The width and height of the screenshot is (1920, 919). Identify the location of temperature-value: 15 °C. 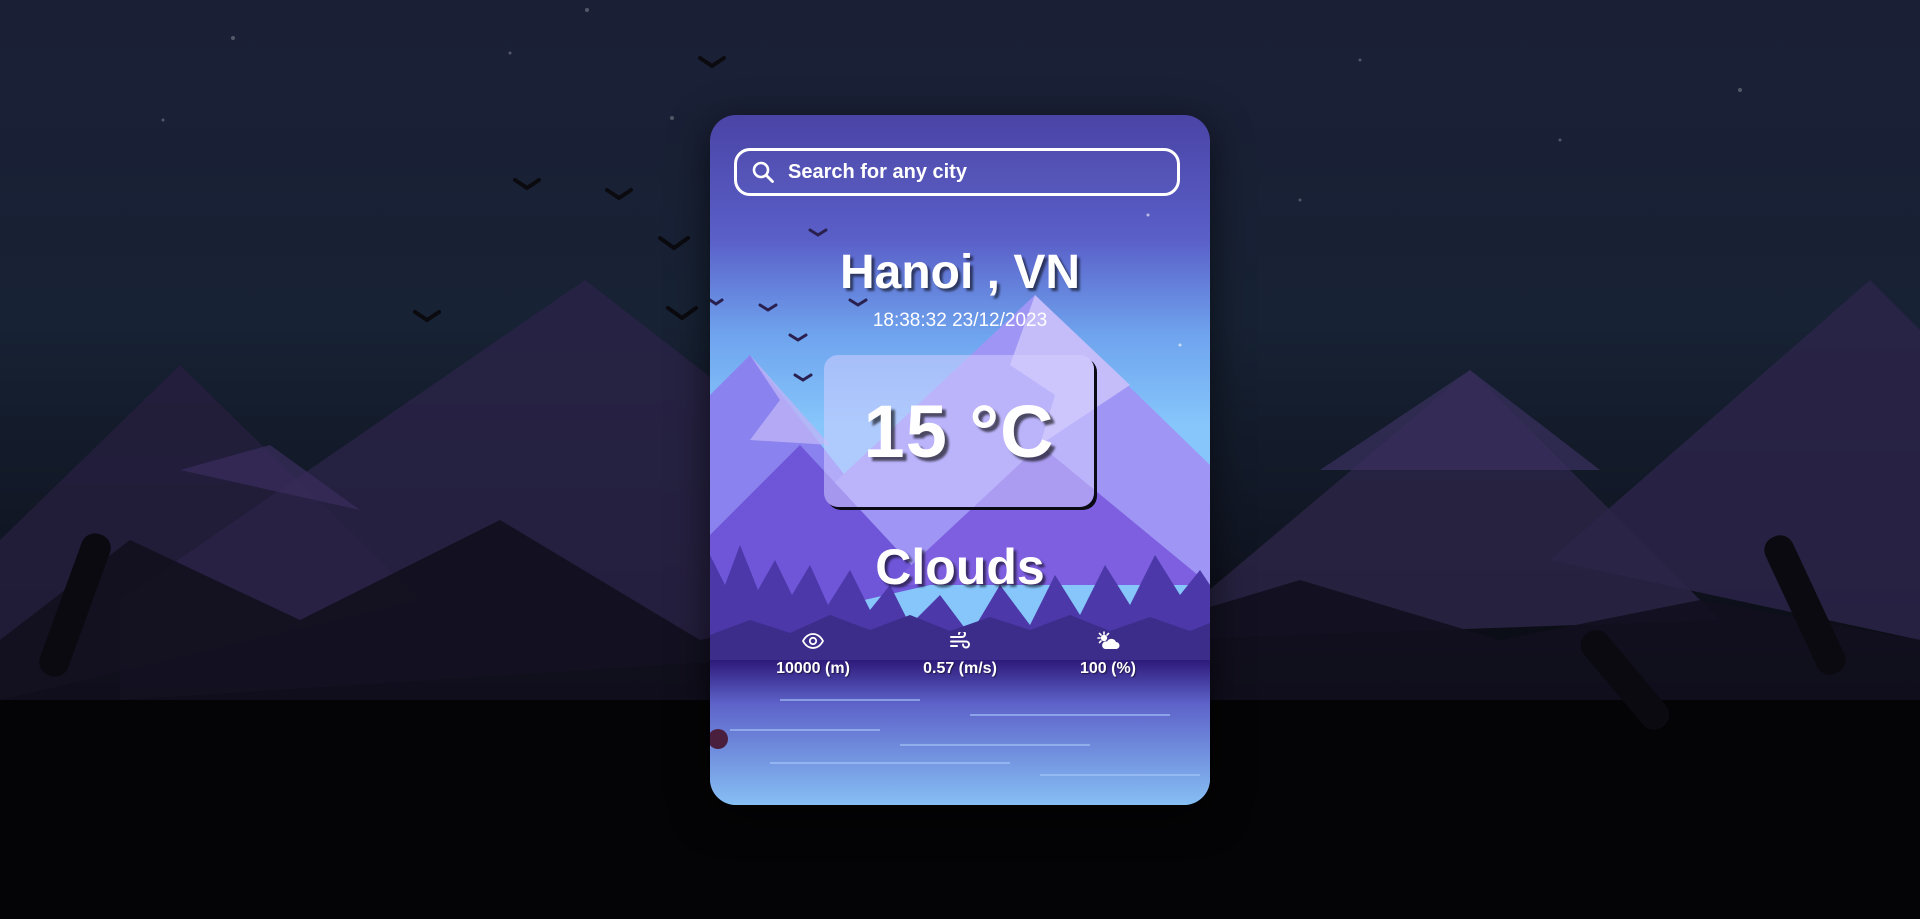
(959, 431).